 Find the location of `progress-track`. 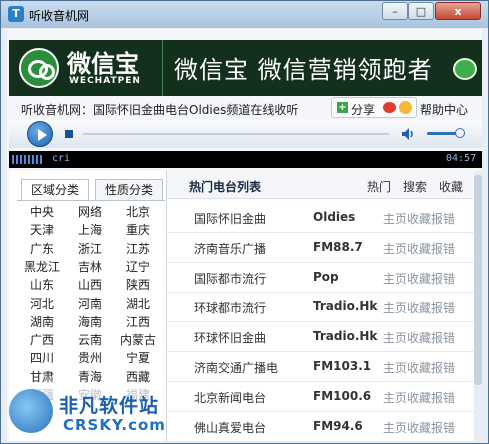

progress-track is located at coordinates (236, 134).